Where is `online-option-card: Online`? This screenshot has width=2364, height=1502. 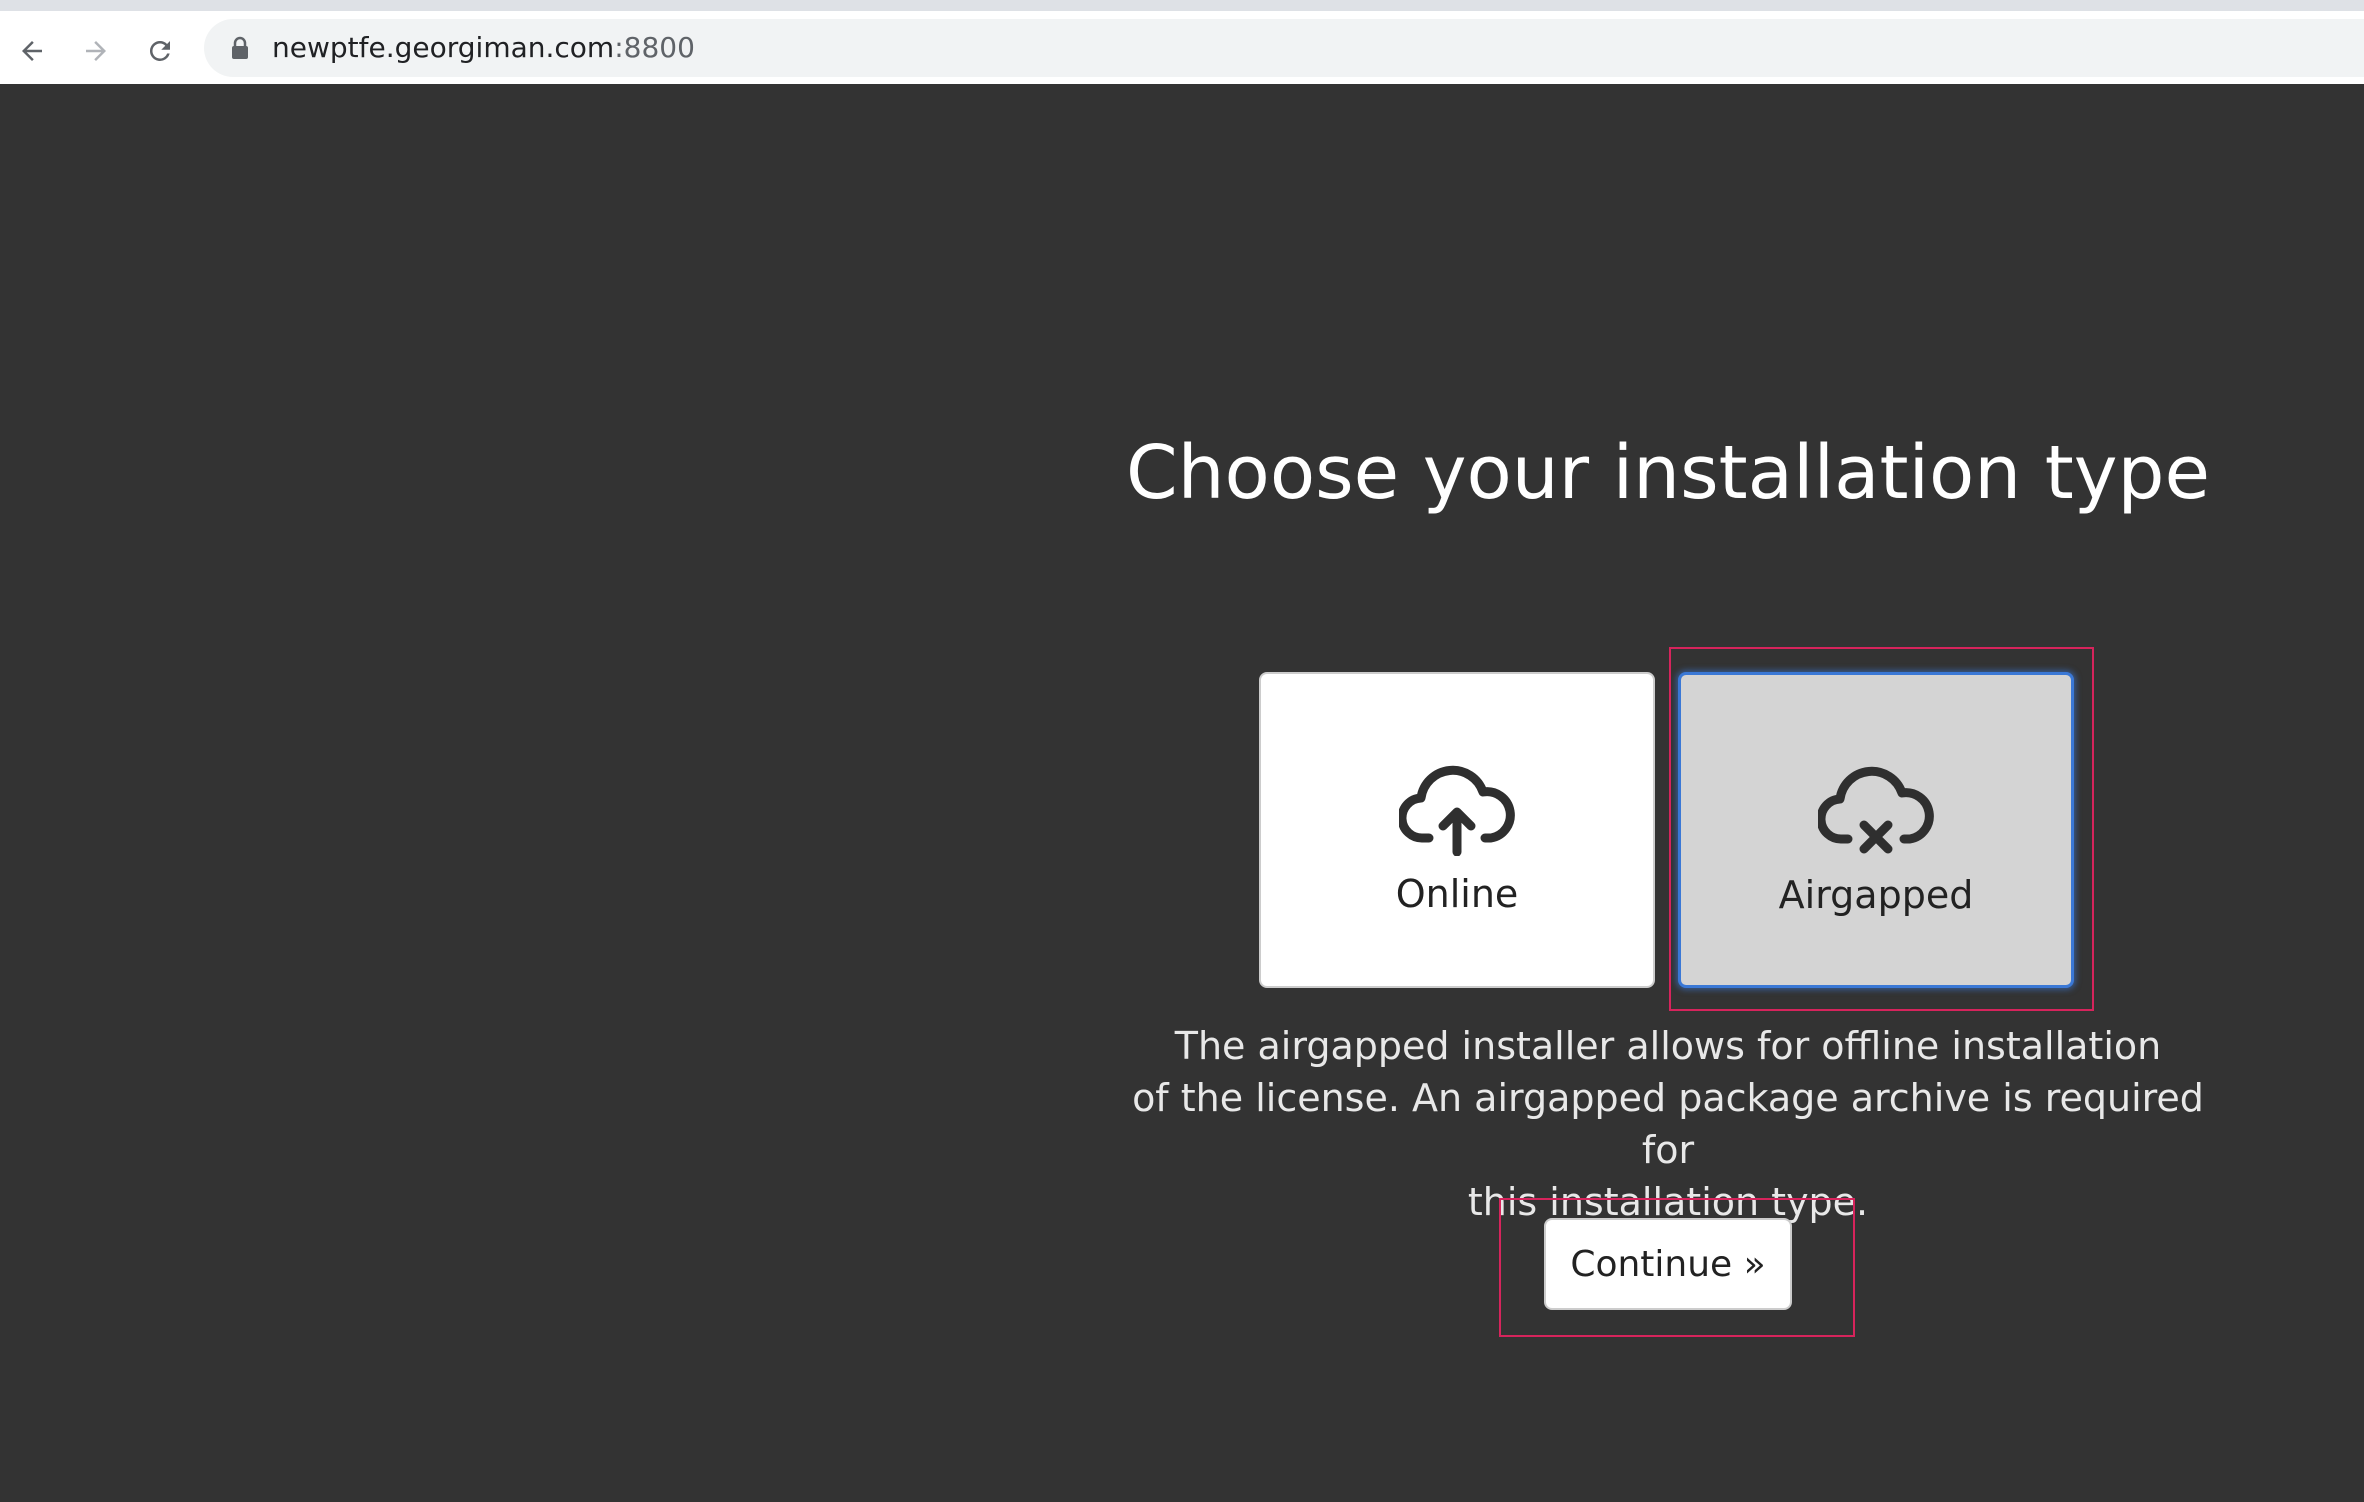 online-option-card: Online is located at coordinates (1457, 830).